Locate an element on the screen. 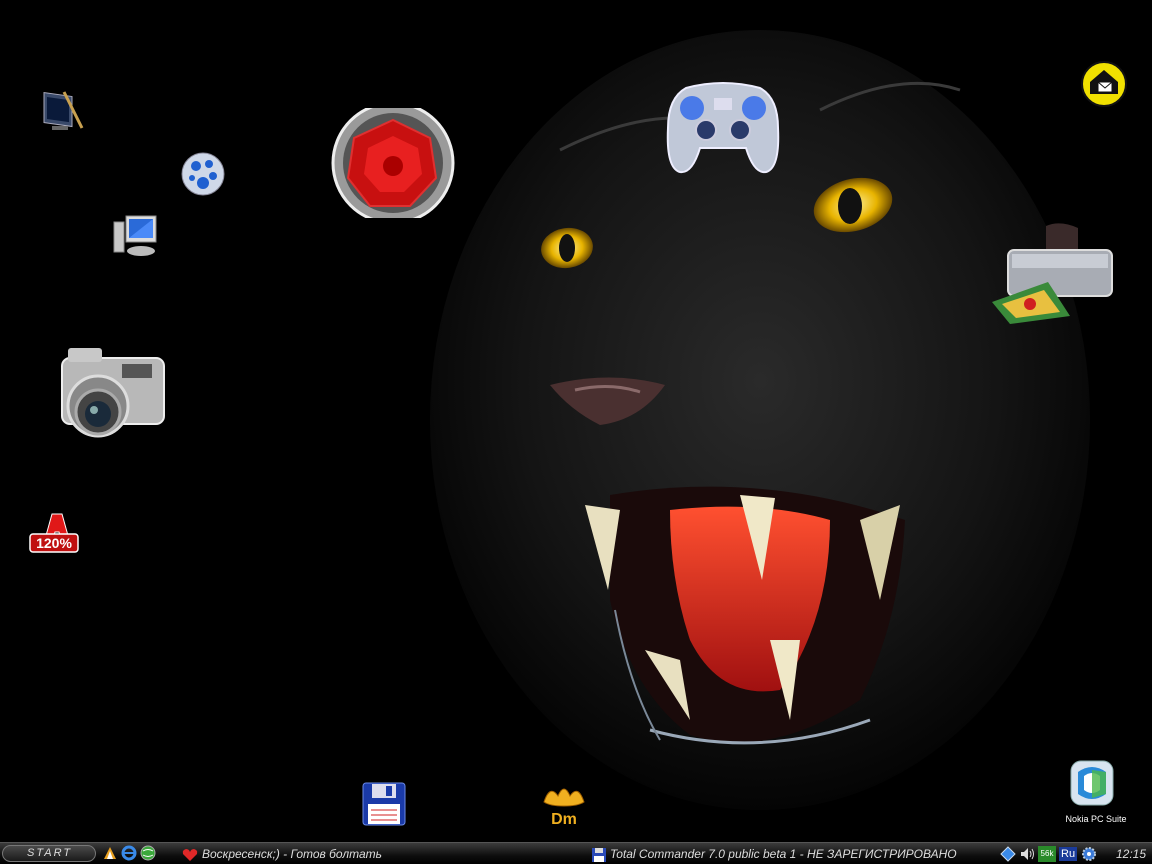 The height and width of the screenshot is (864, 1152). mail-agent-icon is located at coordinates (1104, 84).